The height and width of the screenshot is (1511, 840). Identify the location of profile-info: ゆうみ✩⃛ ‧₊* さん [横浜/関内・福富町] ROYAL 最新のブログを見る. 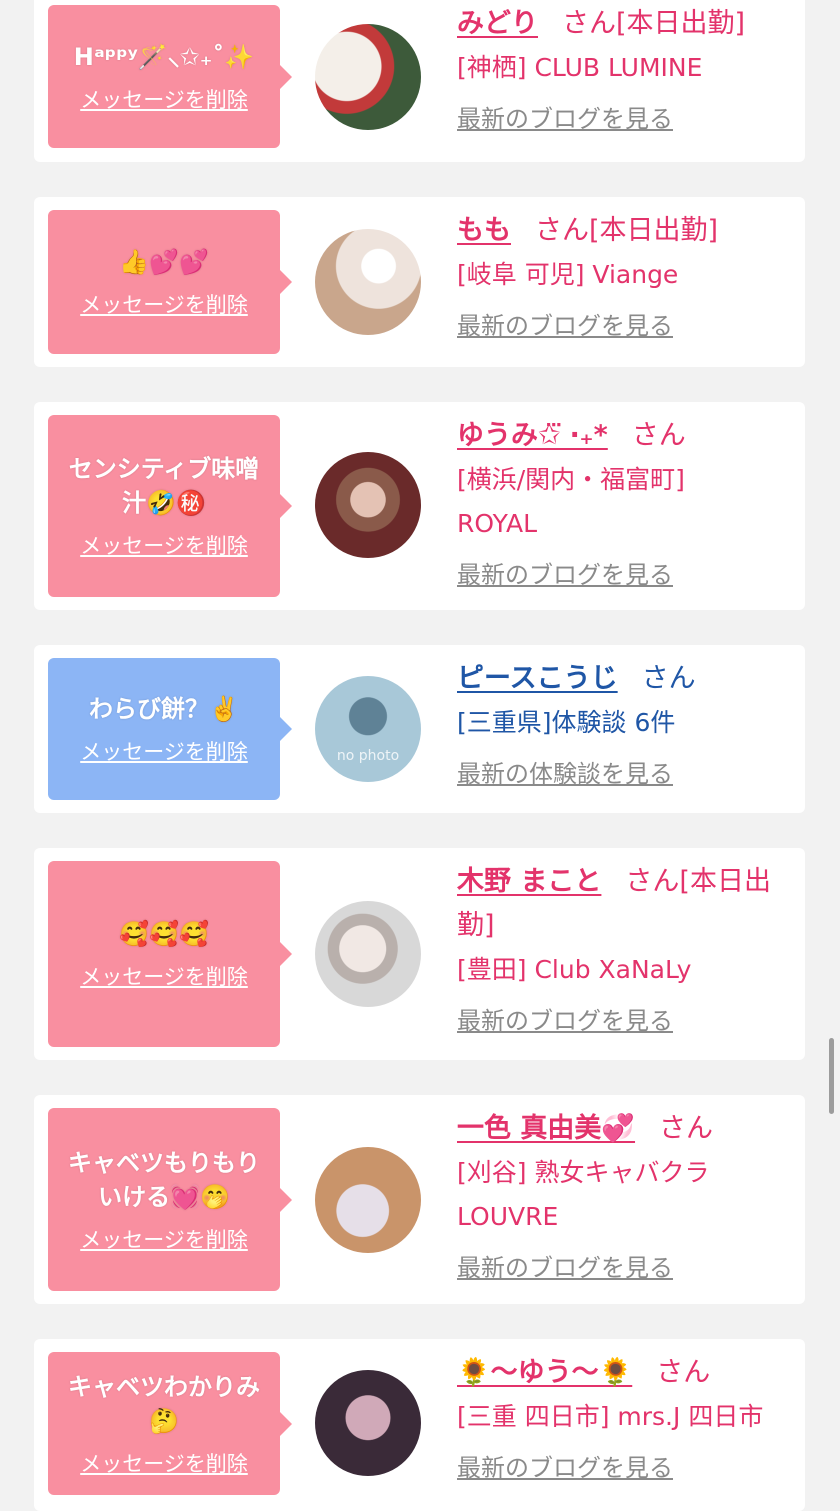
(626, 503).